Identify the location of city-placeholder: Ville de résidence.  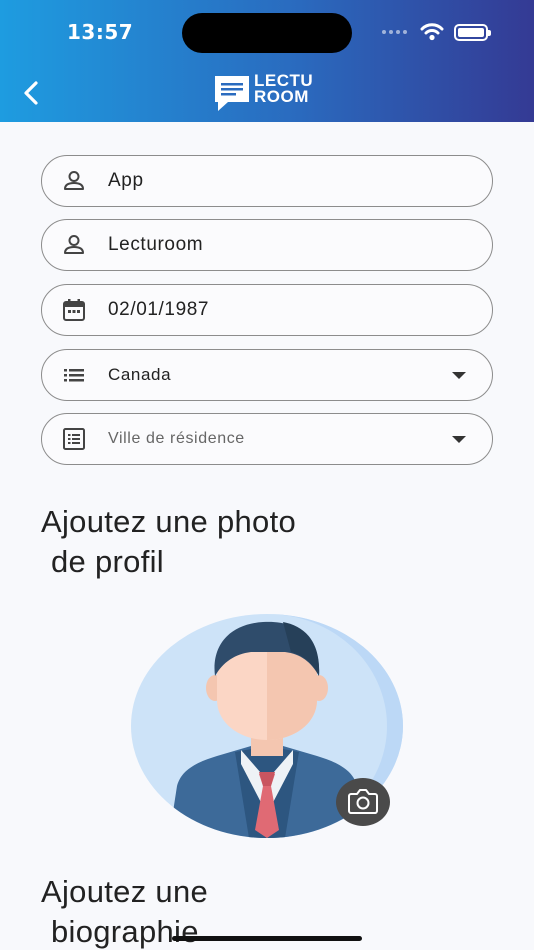
(176, 438).